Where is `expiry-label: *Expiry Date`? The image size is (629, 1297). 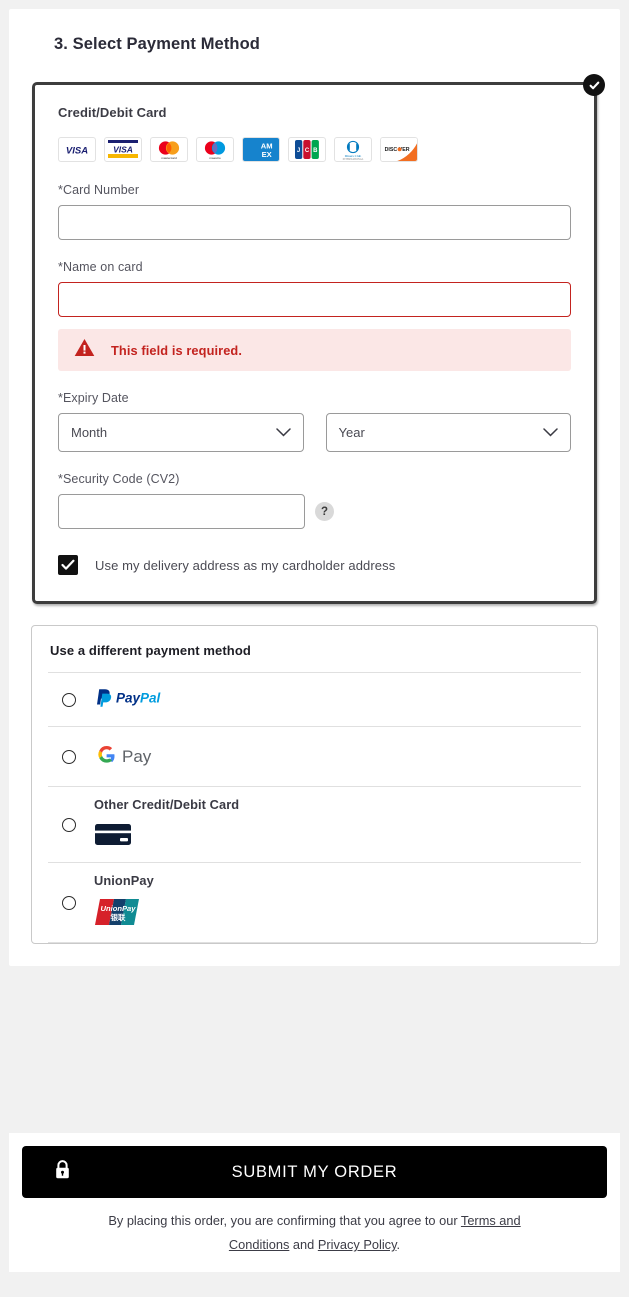
expiry-label: *Expiry Date is located at coordinates (93, 398).